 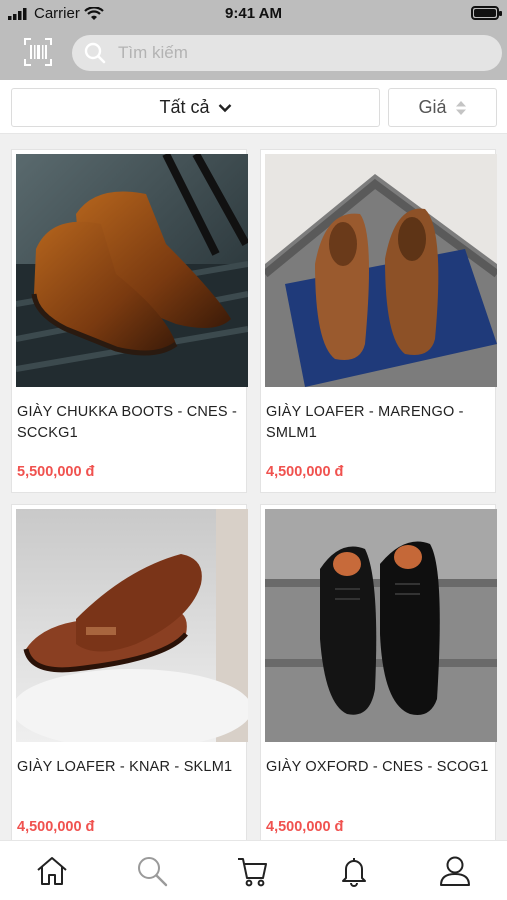 I want to click on search-bar, so click(x=287, y=53).